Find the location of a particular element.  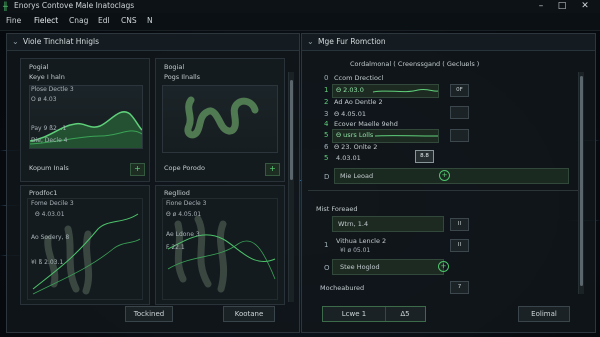

title-bar: ╫ Enorys Contove Male Inatoclags – □ ✕ is located at coordinates (300, 7).